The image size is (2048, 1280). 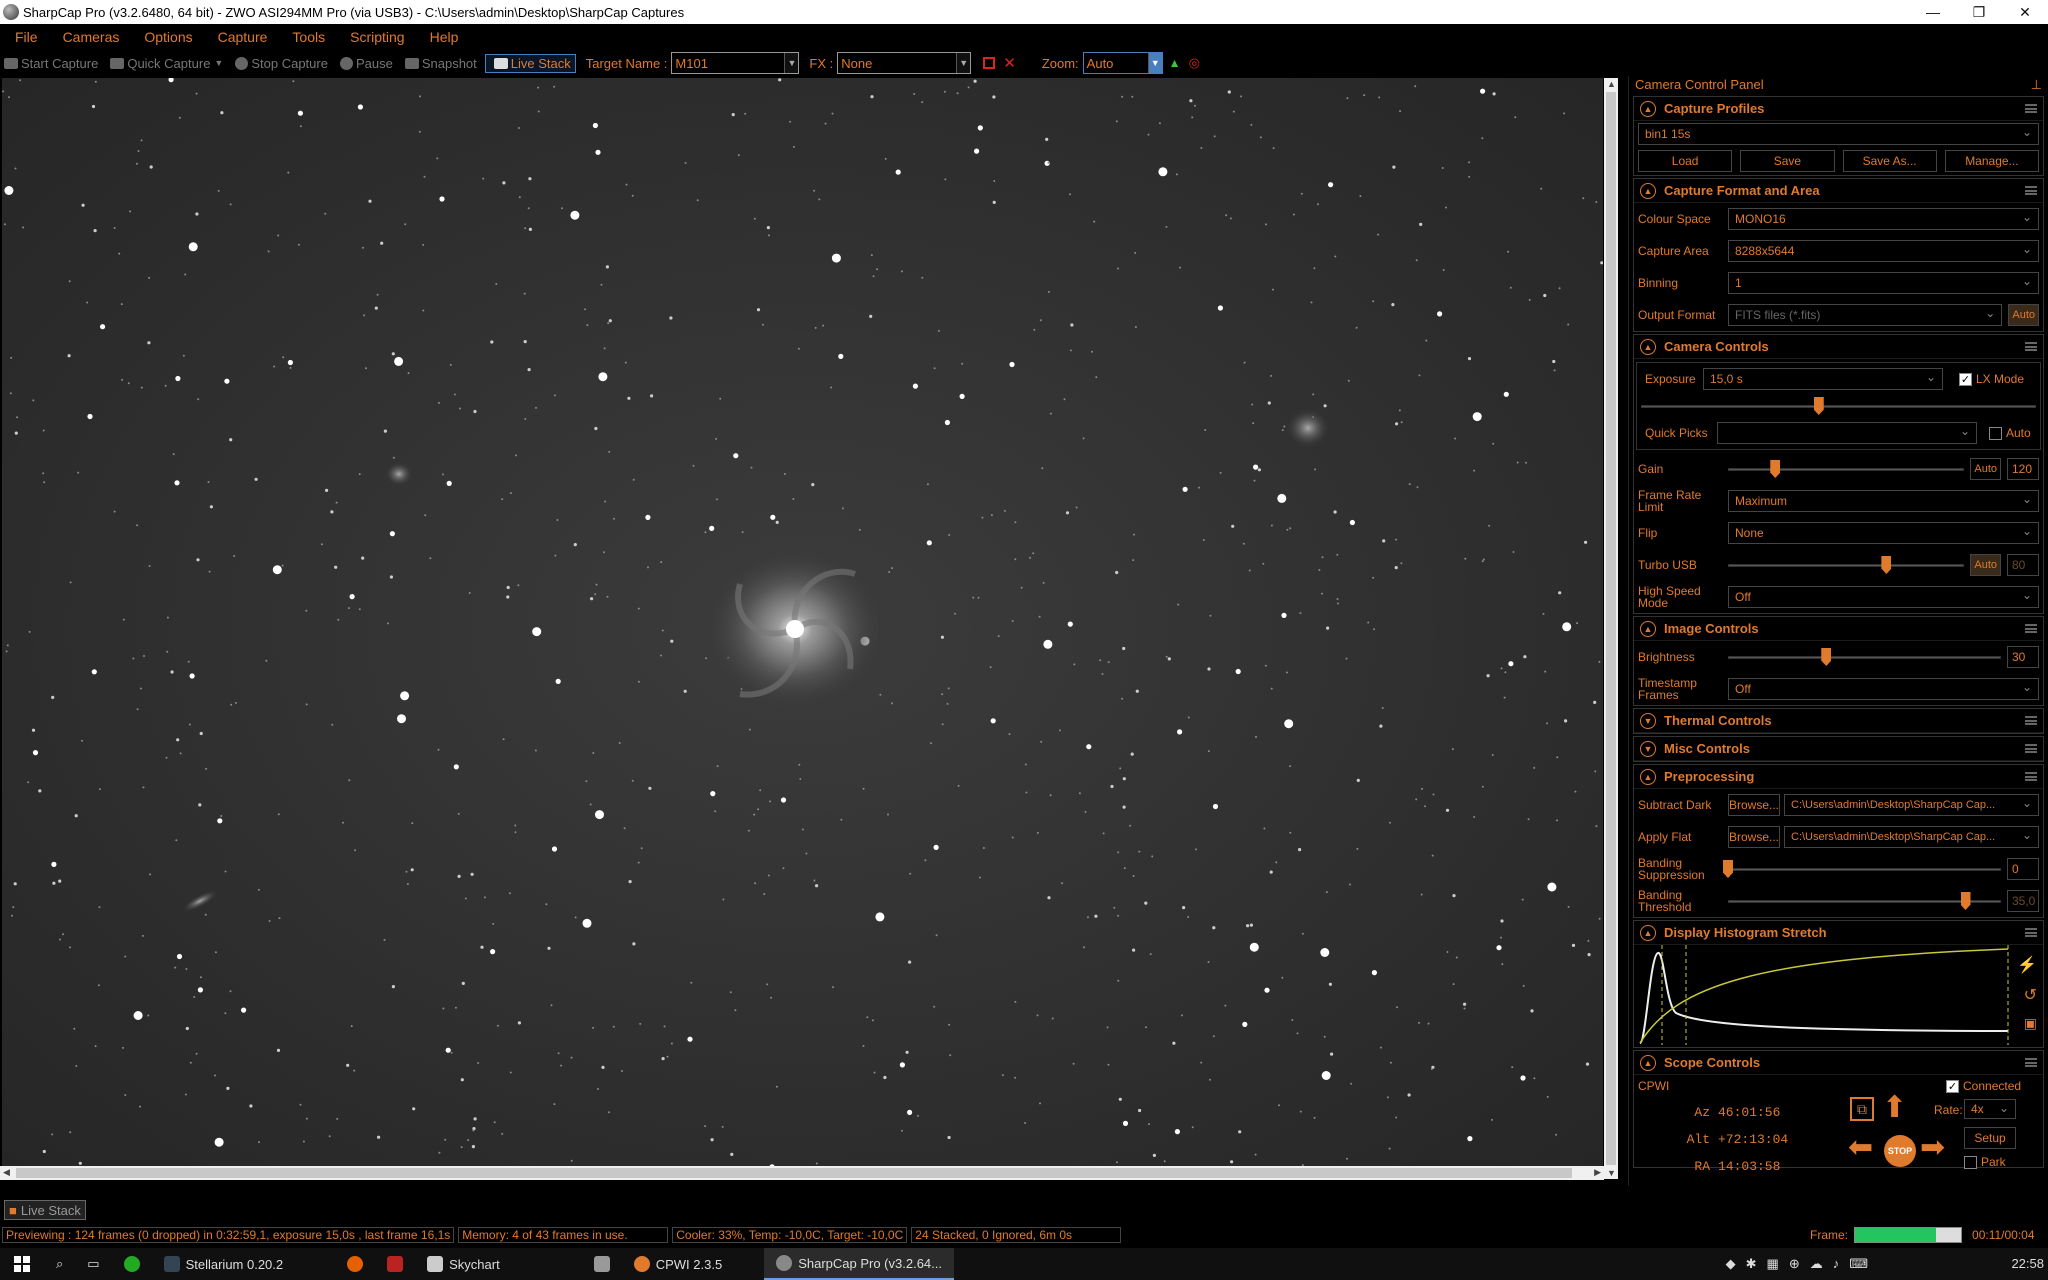 I want to click on quick-picks-select, so click(x=1847, y=433).